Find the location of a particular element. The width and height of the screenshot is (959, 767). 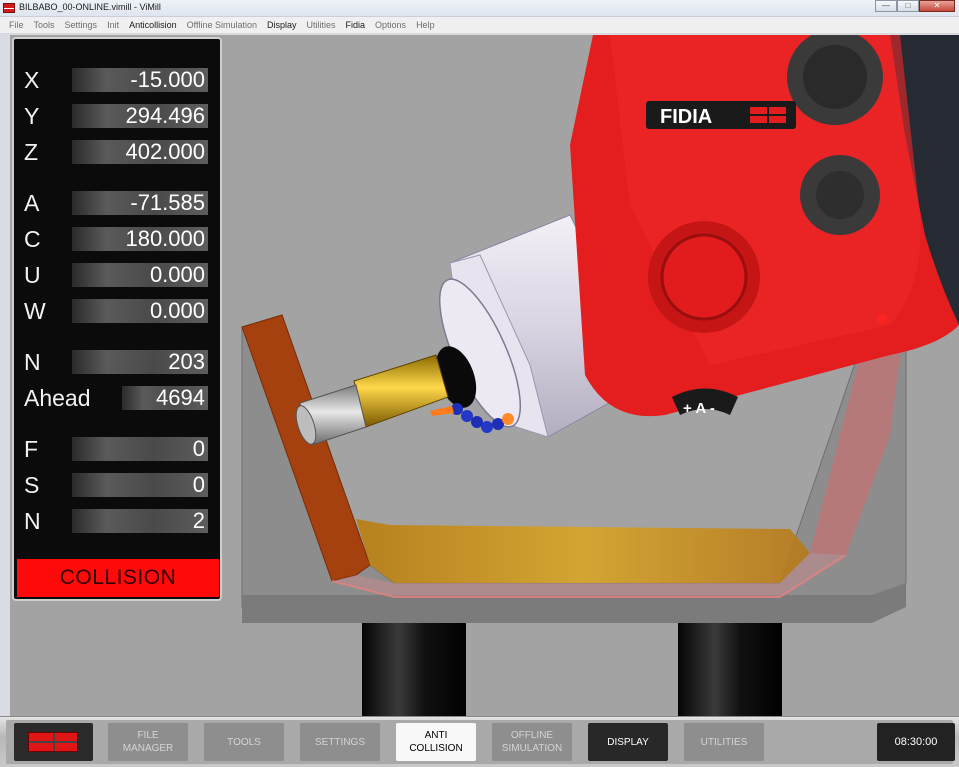

offline-simulation-button: OFFLINE SIMULATION is located at coordinates (532, 742).